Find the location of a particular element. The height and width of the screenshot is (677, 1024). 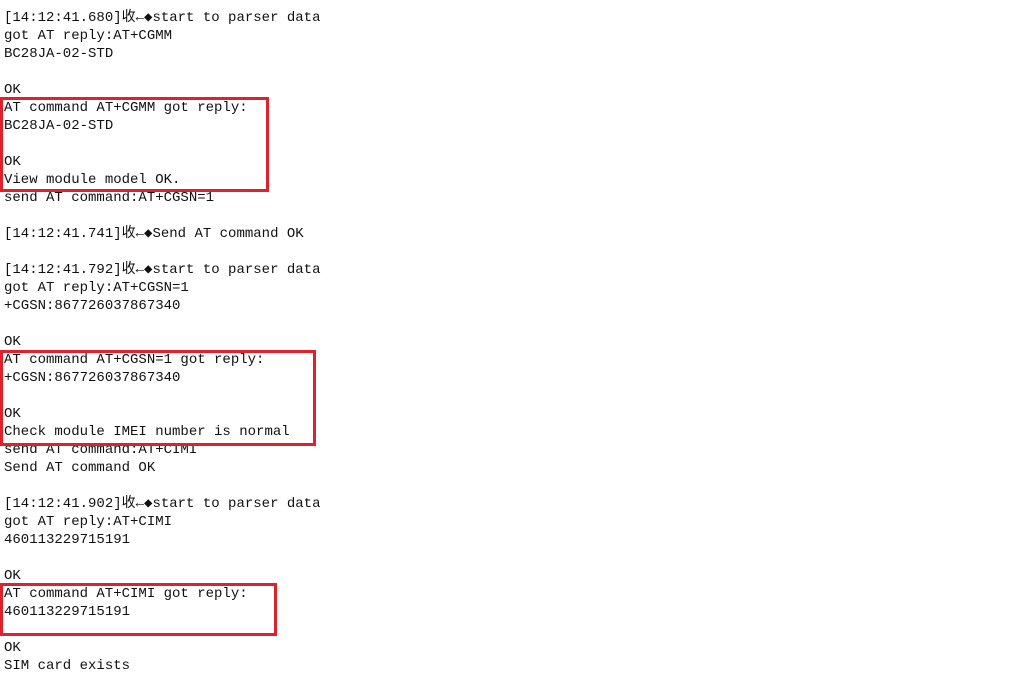

log-line: got AT reply:AT+CGMM is located at coordinates (88, 36).